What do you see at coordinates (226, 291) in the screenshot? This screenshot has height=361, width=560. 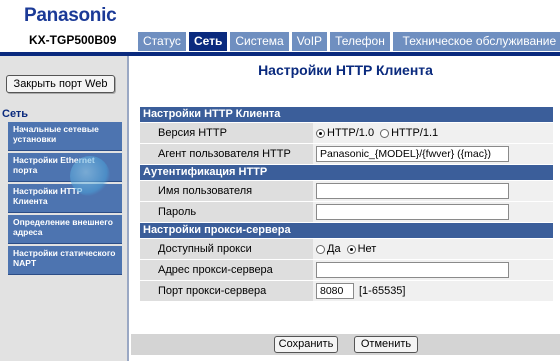 I see `proxy-port-label: Порт прокси-сервера` at bounding box center [226, 291].